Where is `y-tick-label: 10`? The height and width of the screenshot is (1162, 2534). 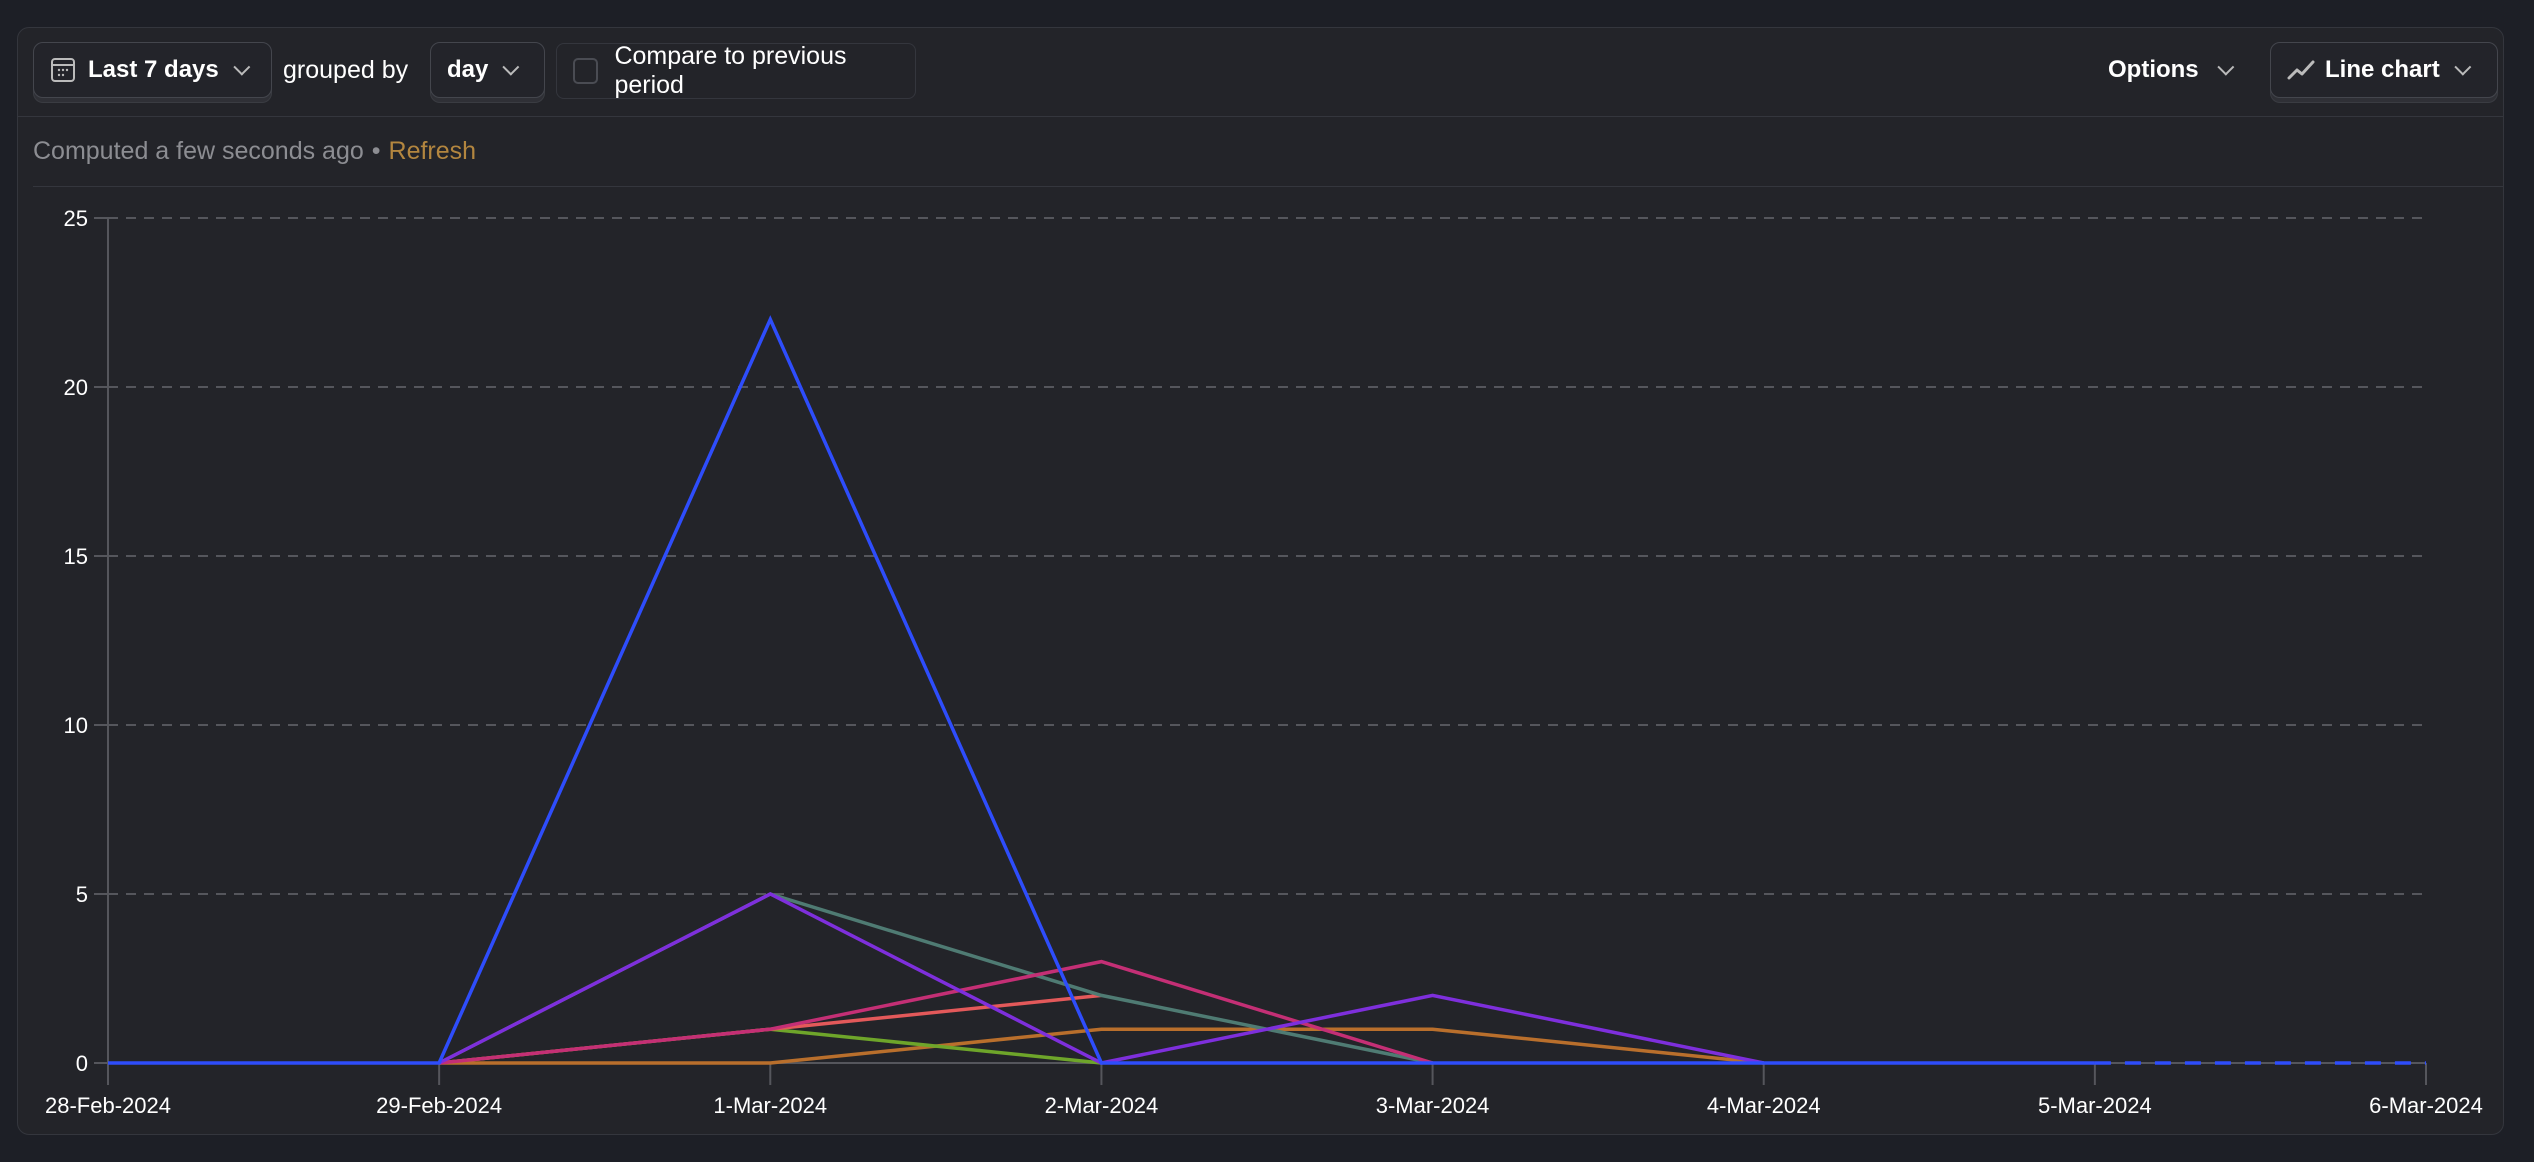 y-tick-label: 10 is located at coordinates (76, 725).